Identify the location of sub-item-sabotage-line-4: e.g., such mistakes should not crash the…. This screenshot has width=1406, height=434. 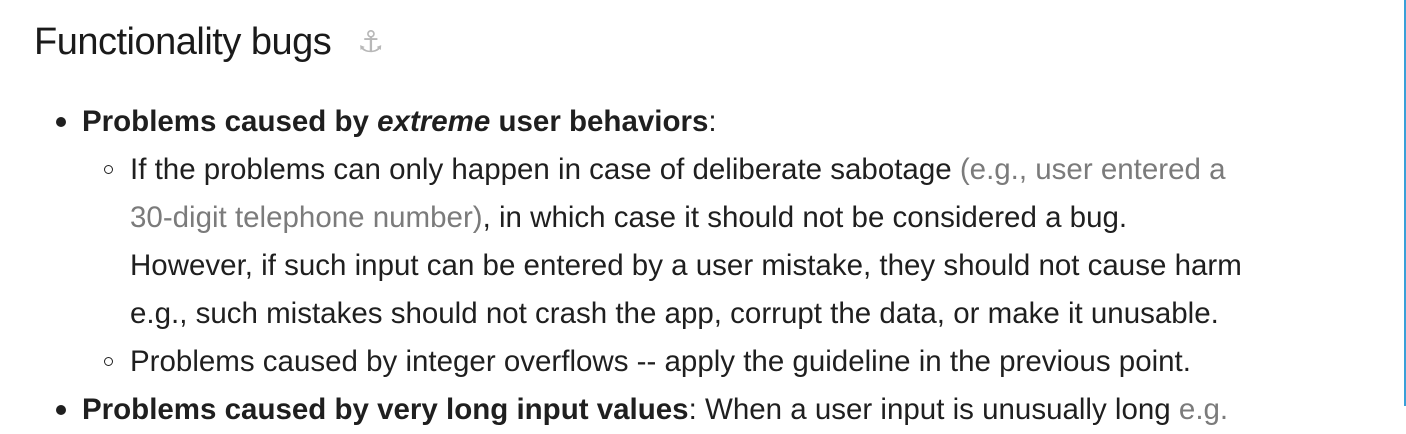
(674, 313).